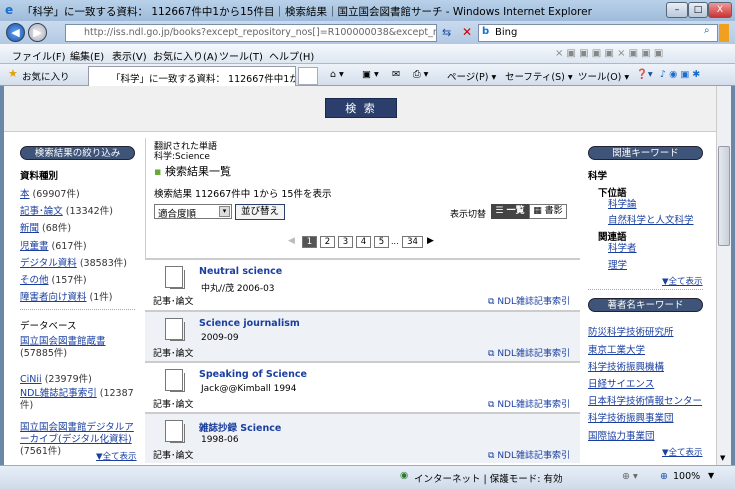 This screenshot has width=735, height=489. I want to click on search-icon: ⌕, so click(707, 30).